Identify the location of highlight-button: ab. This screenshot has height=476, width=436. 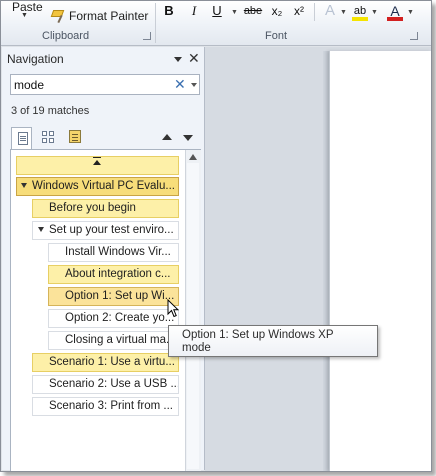
(360, 11).